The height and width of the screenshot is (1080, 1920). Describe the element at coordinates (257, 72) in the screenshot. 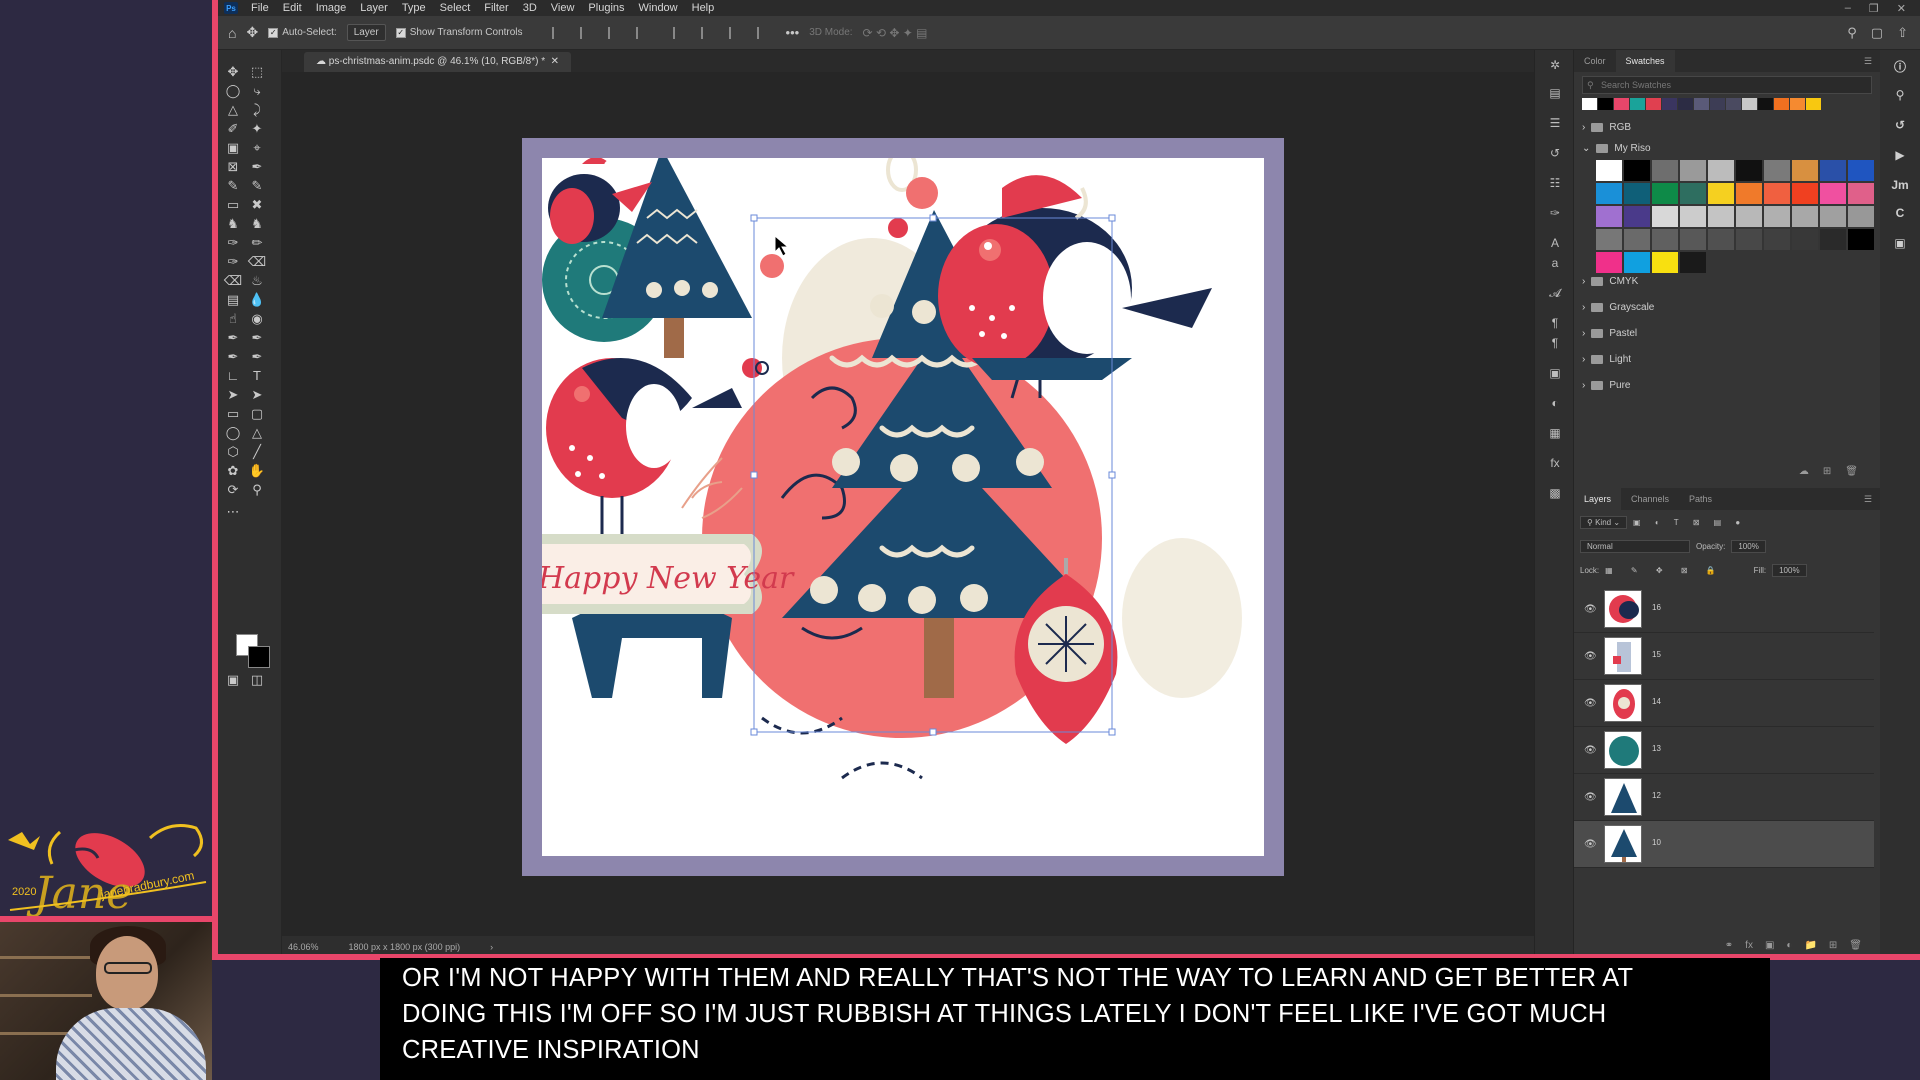

I see `marquee-tool-icon: ⬚` at that location.